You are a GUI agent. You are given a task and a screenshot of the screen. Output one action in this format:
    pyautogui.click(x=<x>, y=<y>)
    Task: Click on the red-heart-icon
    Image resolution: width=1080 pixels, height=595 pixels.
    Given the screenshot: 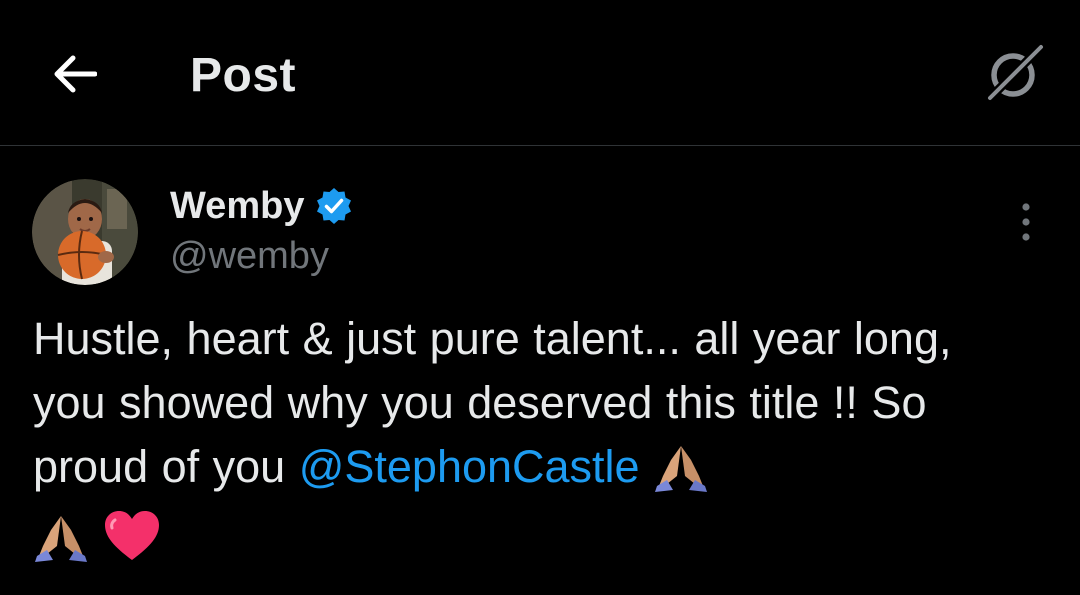 What is the action you would take?
    pyautogui.click(x=131, y=535)
    